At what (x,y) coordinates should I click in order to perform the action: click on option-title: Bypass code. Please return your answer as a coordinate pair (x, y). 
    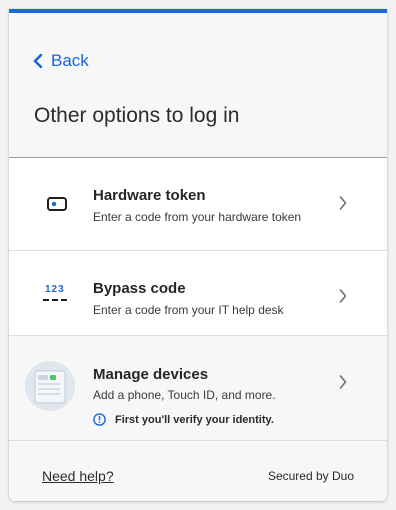
    Looking at the image, I should click on (139, 288).